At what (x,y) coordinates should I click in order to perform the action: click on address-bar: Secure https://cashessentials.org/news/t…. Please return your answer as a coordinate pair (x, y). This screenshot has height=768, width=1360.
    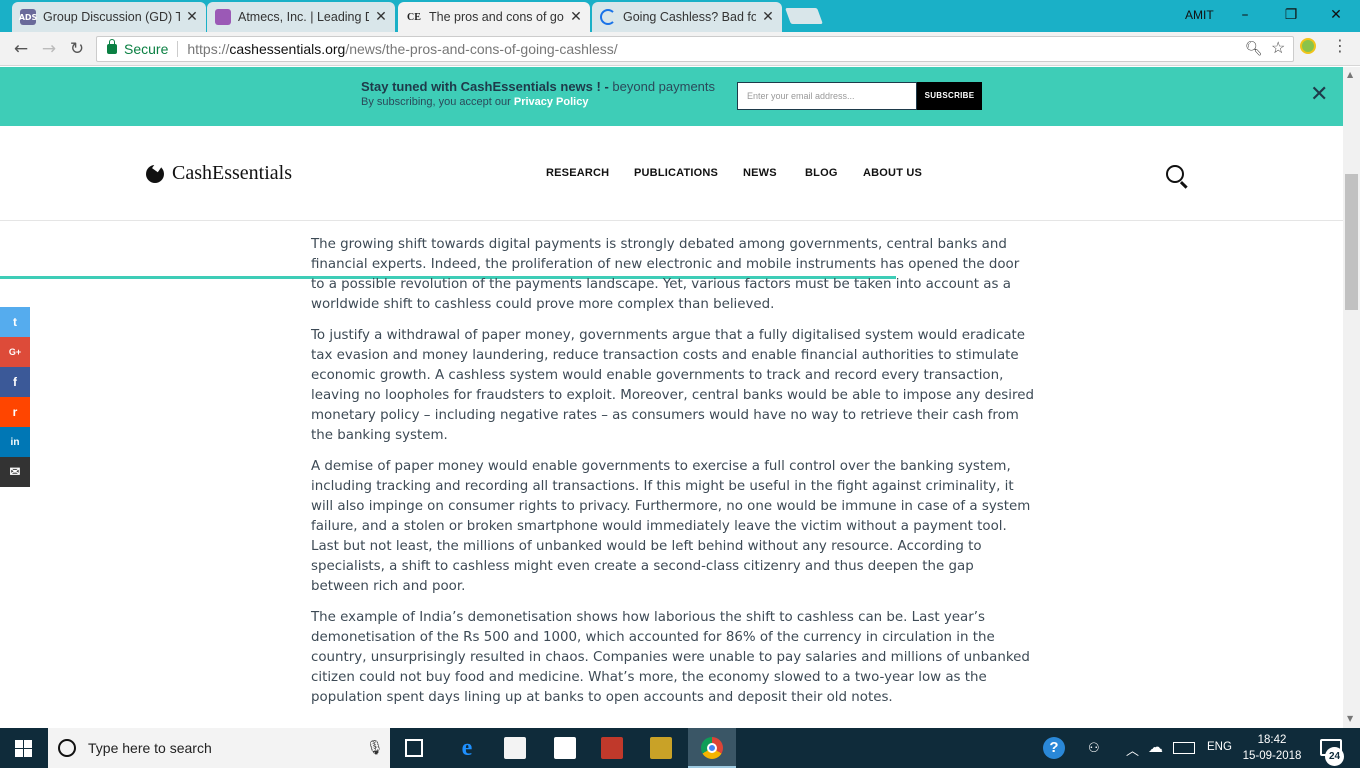
    Looking at the image, I should click on (695, 49).